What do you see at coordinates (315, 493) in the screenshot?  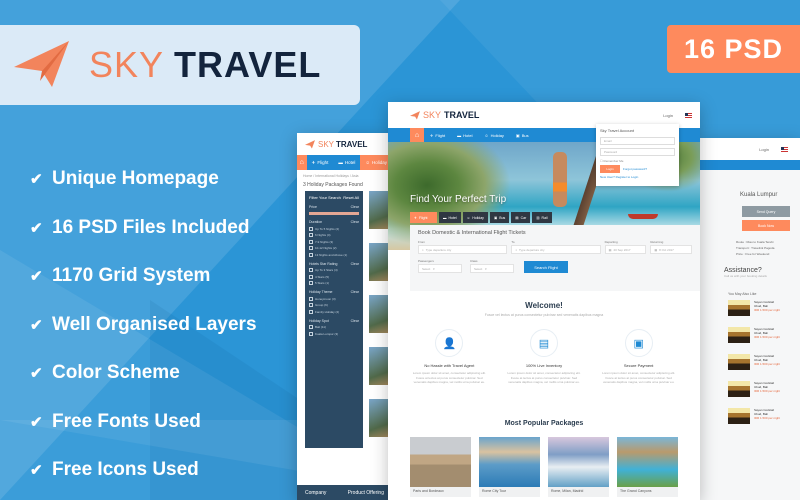 I see `footer-company: Company` at bounding box center [315, 493].